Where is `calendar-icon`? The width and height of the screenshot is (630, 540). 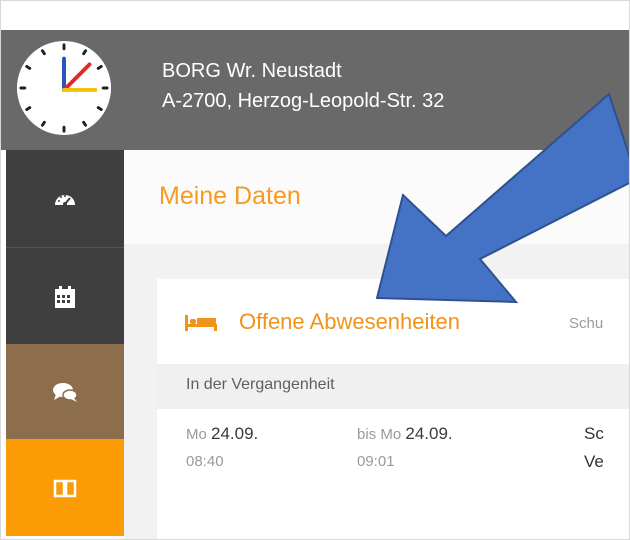
calendar-icon is located at coordinates (65, 296).